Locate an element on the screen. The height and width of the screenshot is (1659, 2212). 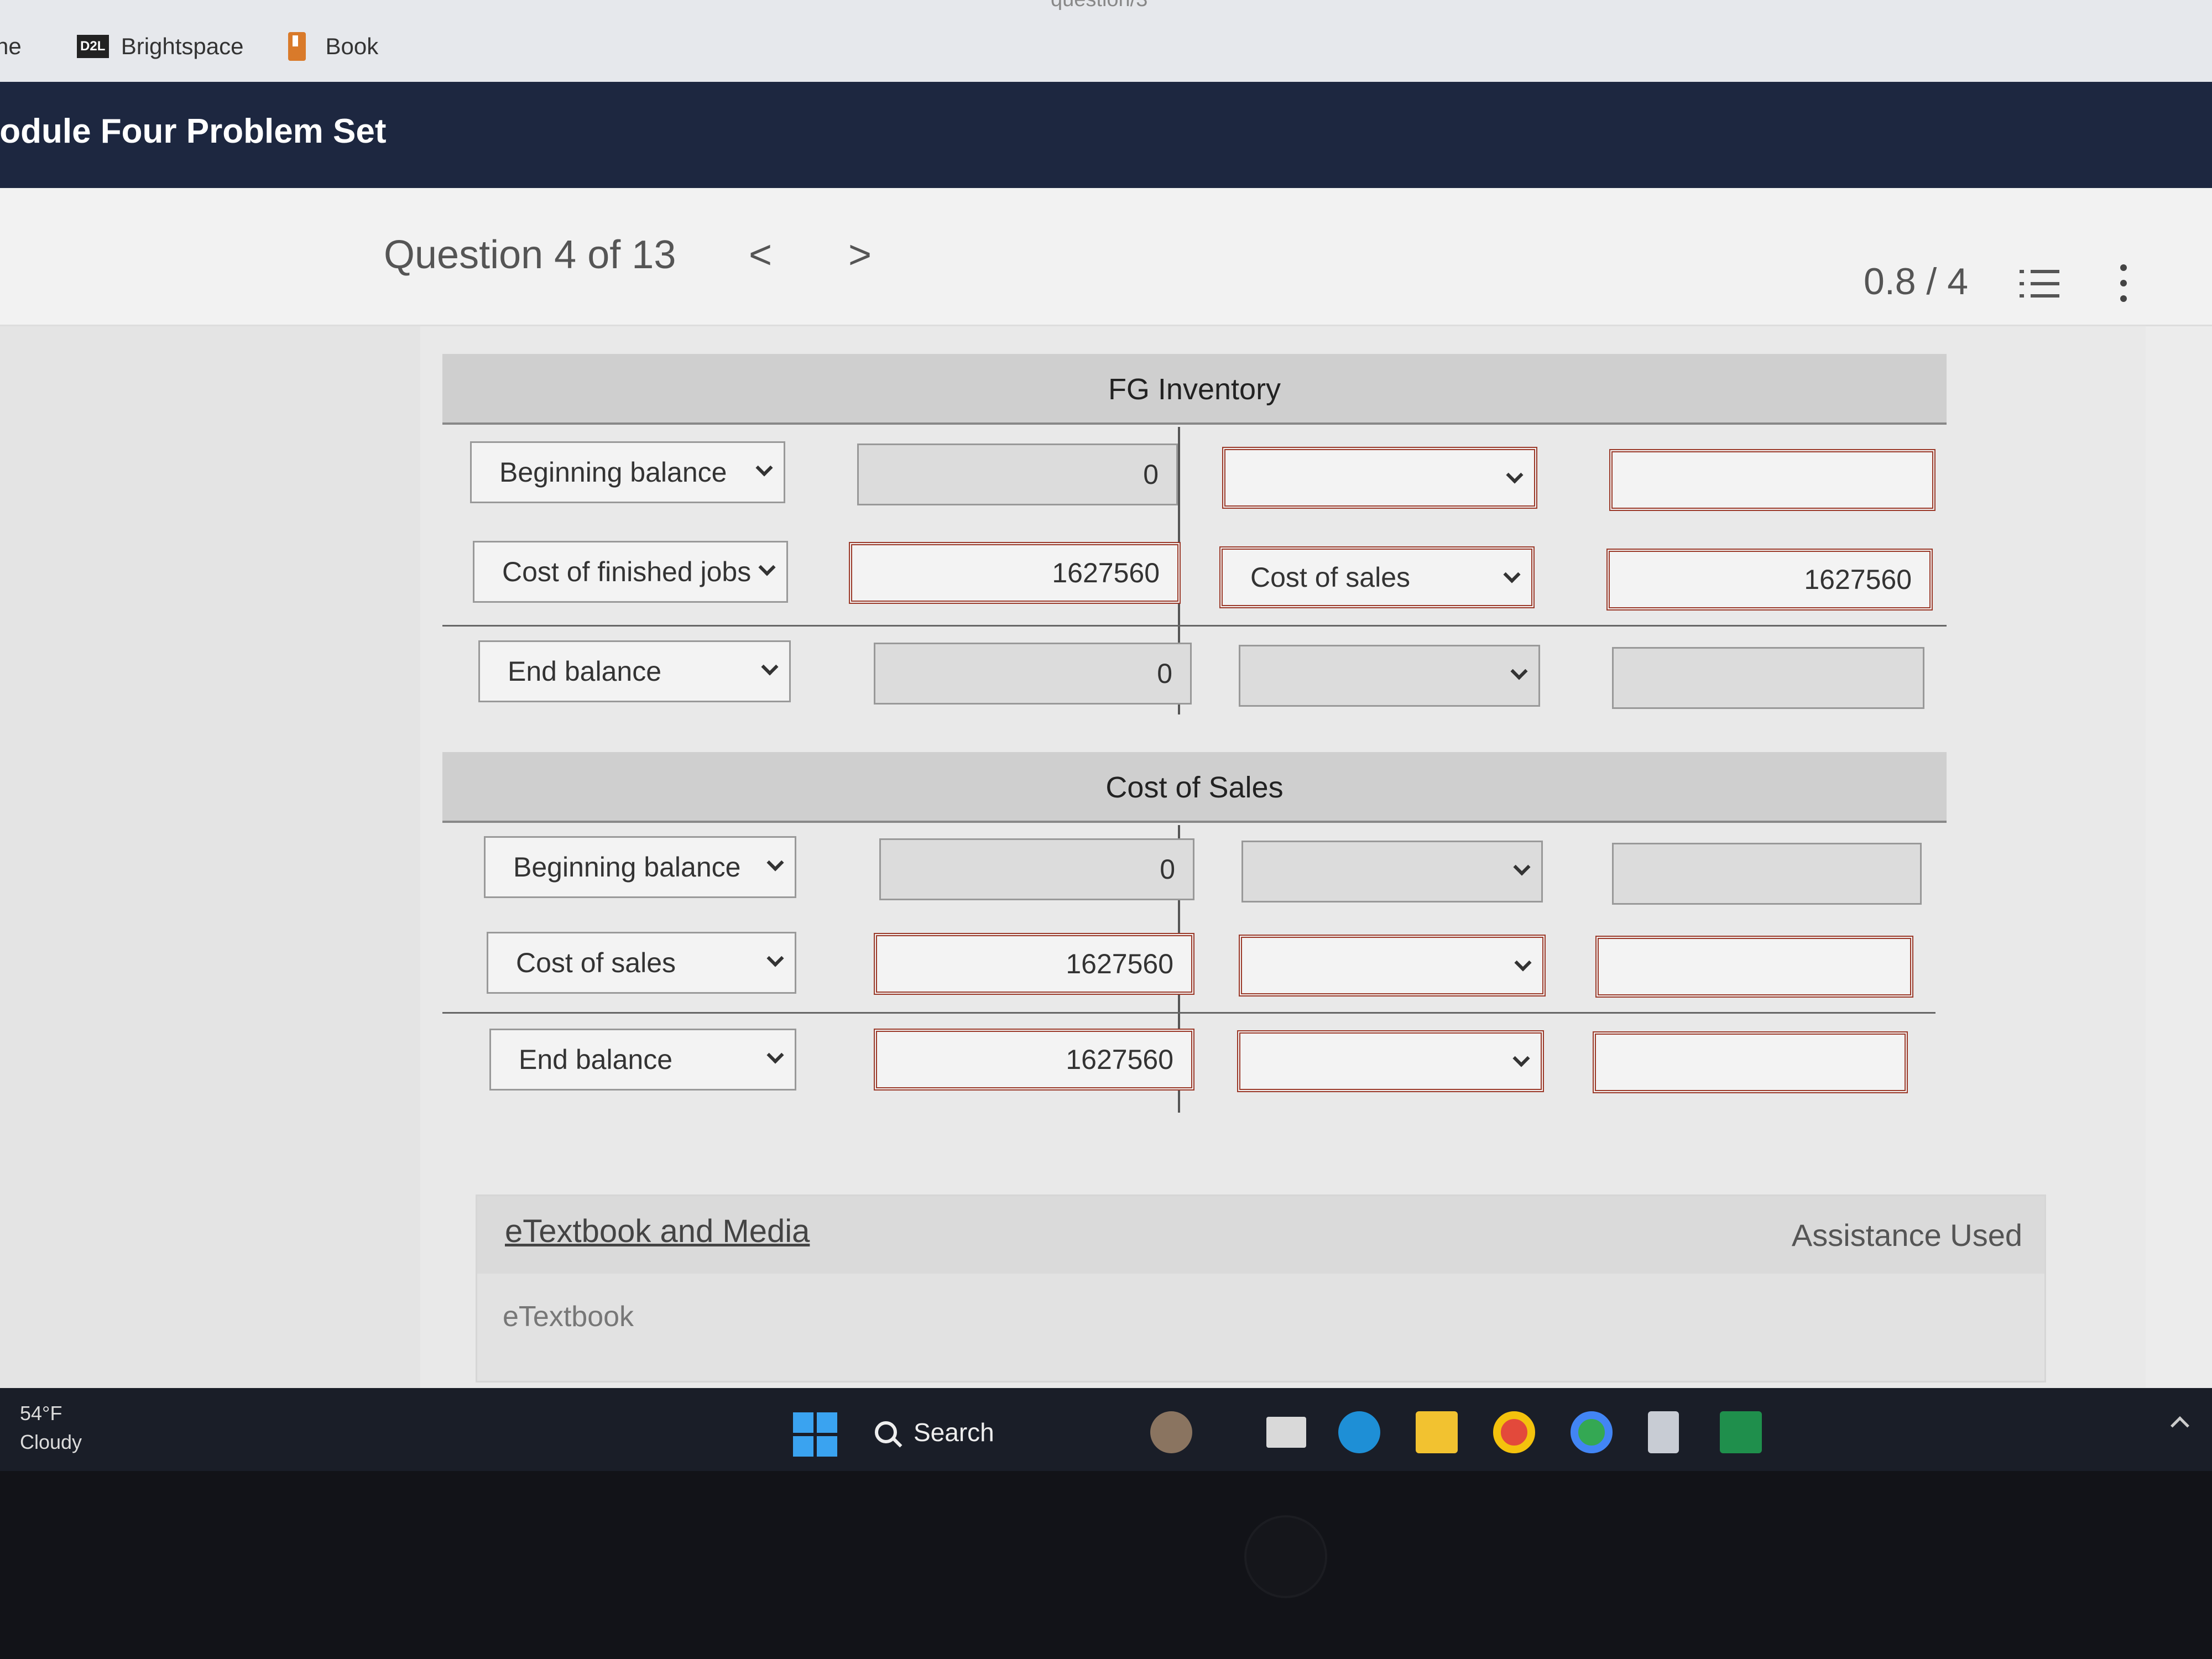
more-options-icon is located at coordinates (2123, 284).